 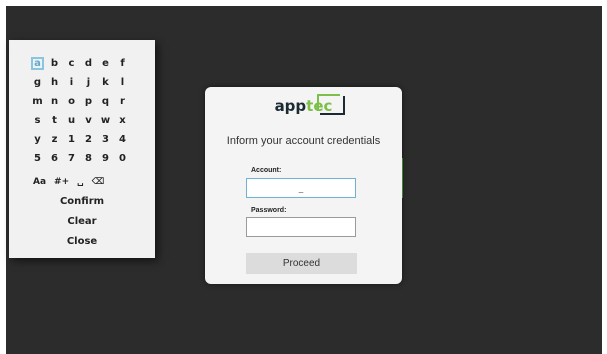 I want to click on key-w: w, so click(x=105, y=120).